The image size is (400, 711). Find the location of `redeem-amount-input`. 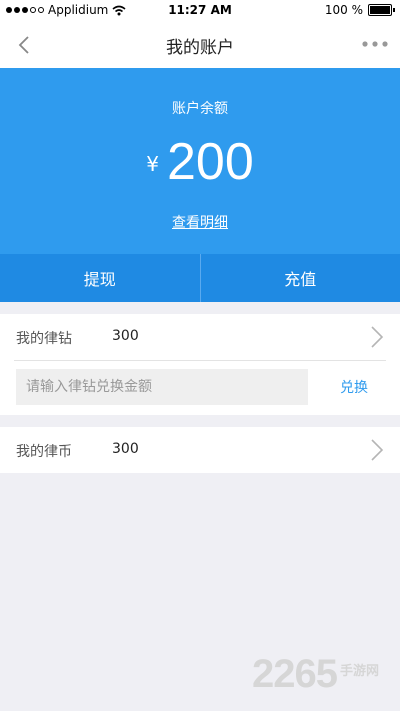

redeem-amount-input is located at coordinates (162, 387).